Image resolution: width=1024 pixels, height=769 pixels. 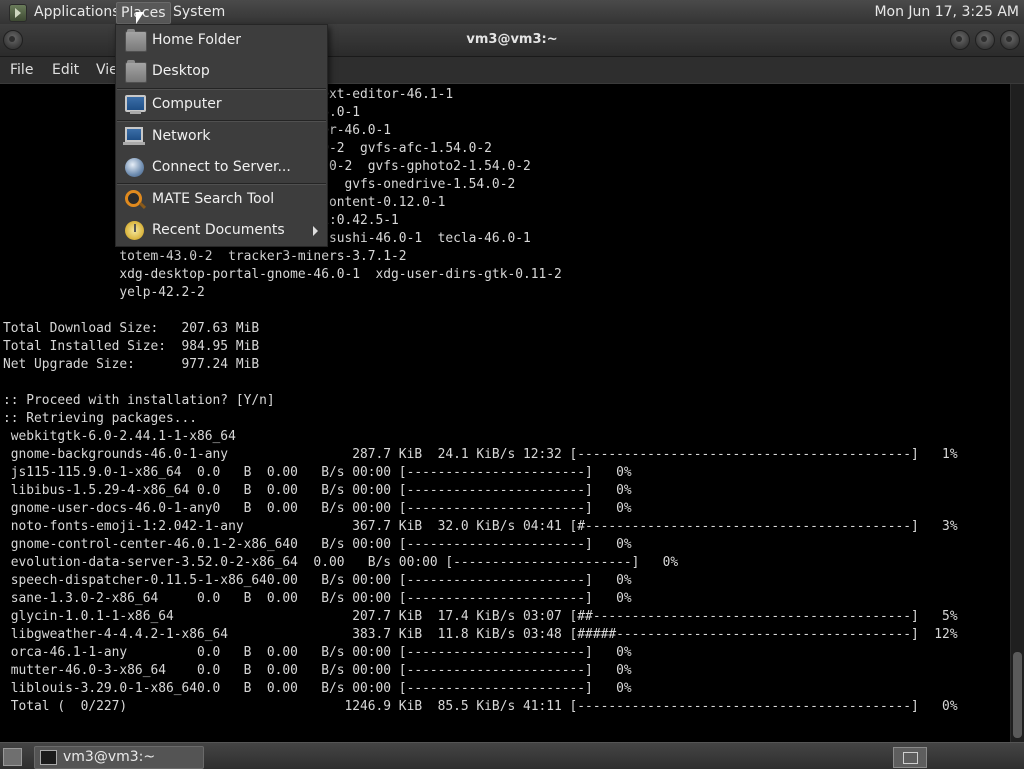 What do you see at coordinates (21, 70) in the screenshot?
I see `menu-file: File` at bounding box center [21, 70].